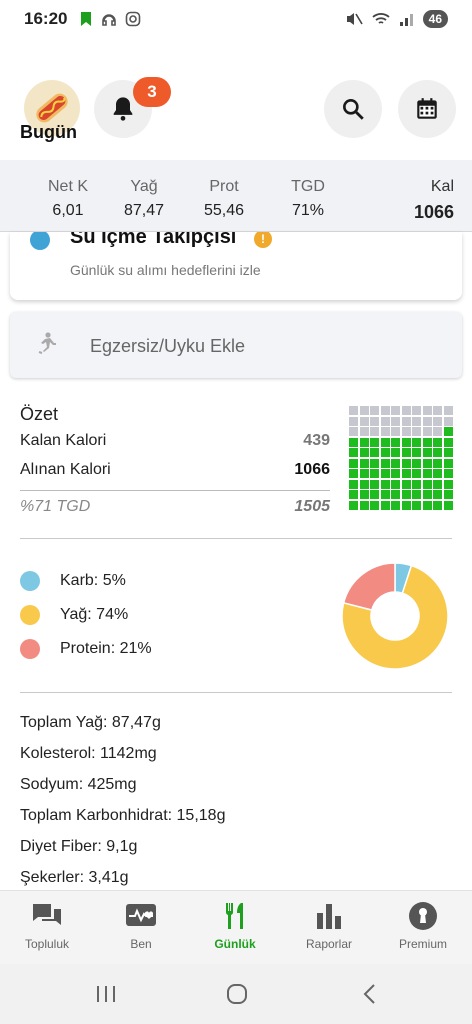 Image resolution: width=472 pixels, height=1024 pixels. Describe the element at coordinates (106, 994) in the screenshot. I see `recent-apps-icon` at that location.